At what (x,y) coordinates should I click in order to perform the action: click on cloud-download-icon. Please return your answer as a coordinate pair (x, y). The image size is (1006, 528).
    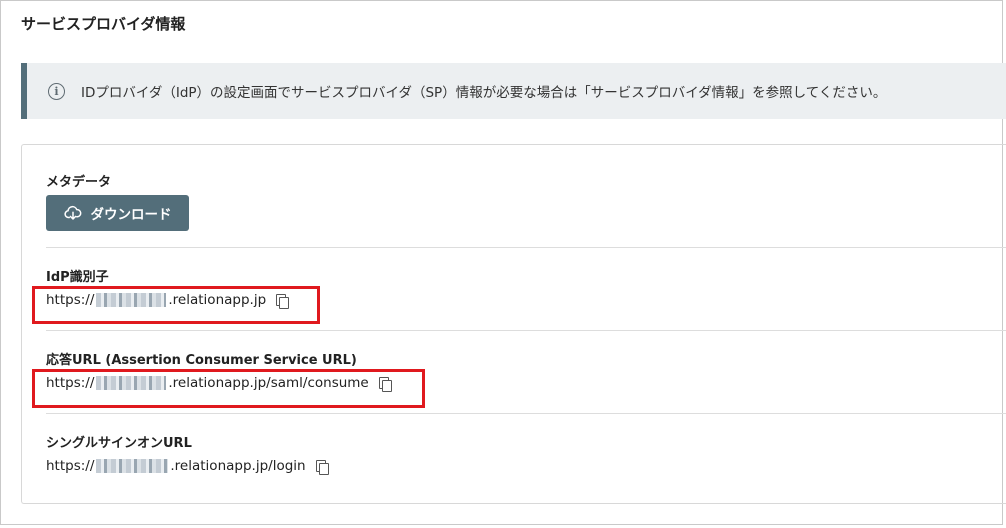
    Looking at the image, I should click on (72, 212).